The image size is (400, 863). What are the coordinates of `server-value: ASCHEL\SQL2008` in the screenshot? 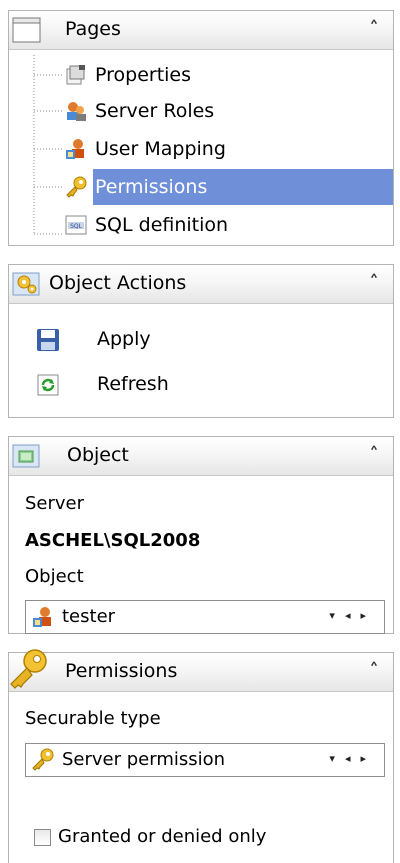 It's located at (113, 540).